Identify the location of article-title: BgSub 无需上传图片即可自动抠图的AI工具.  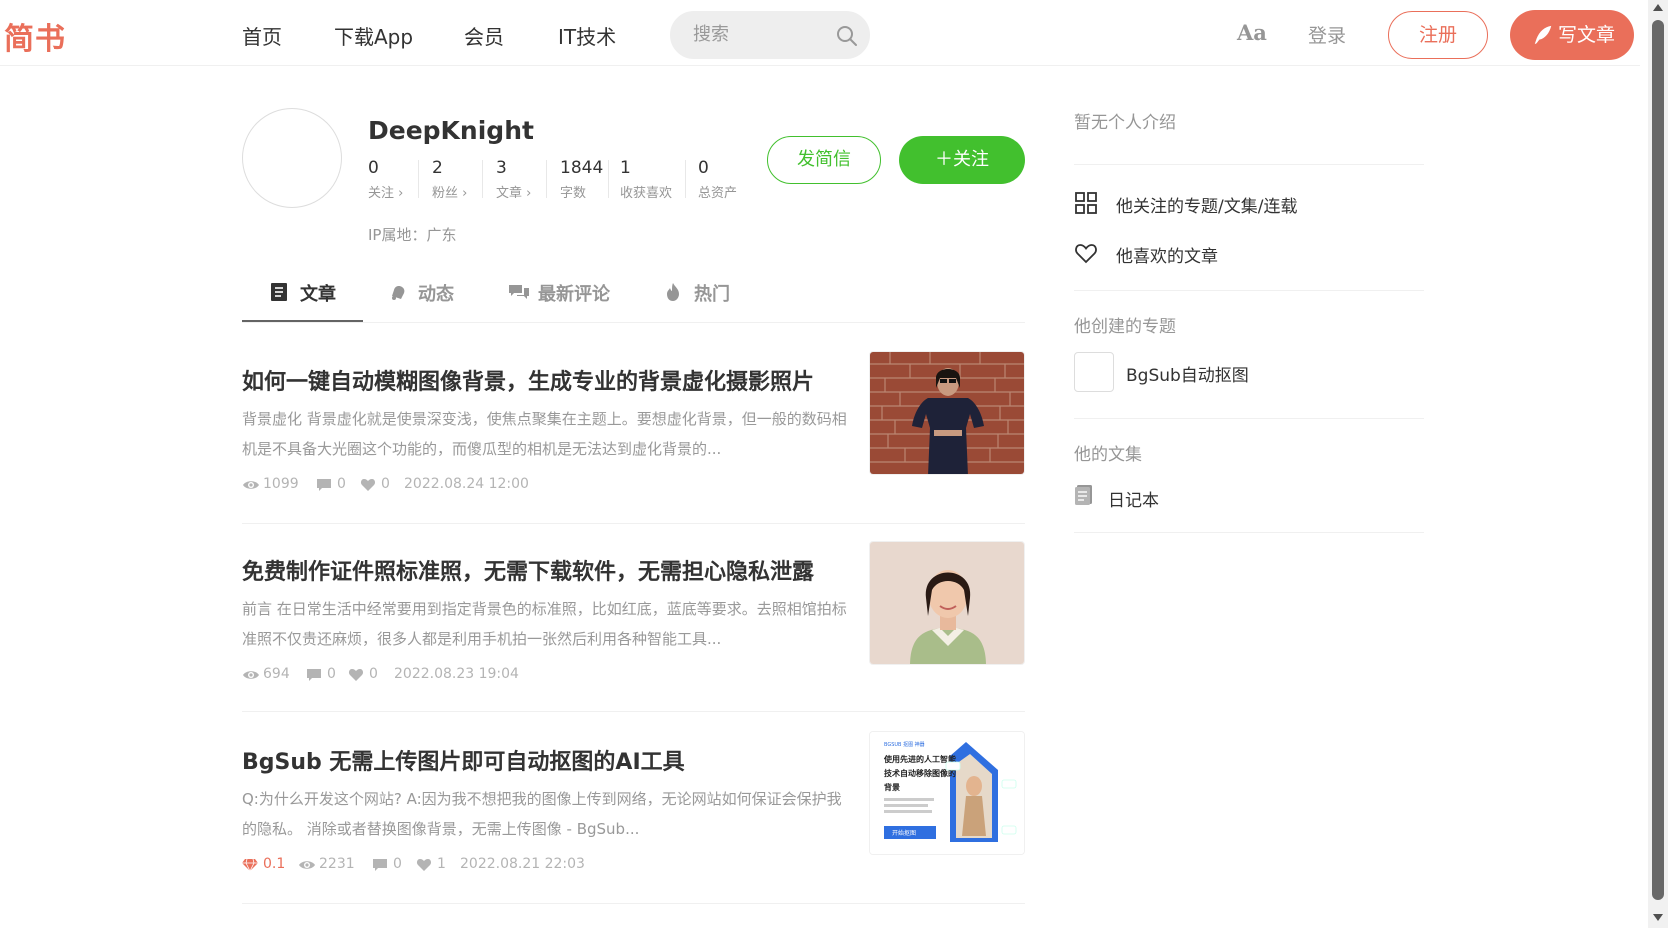
(463, 760).